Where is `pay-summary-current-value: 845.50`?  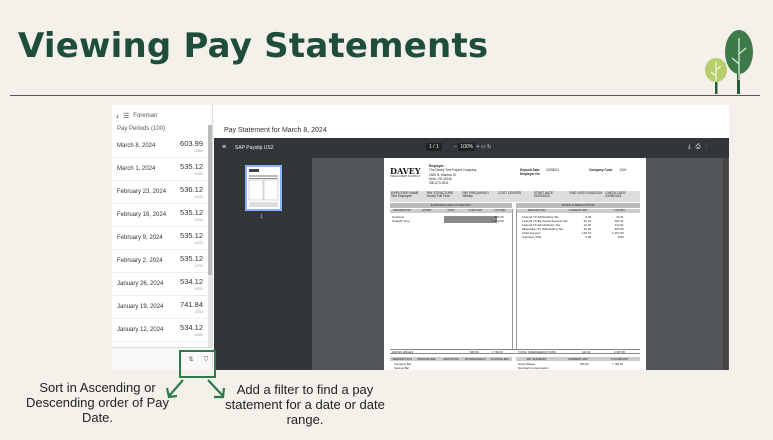 pay-summary-current-value: 845.50 is located at coordinates (584, 364).